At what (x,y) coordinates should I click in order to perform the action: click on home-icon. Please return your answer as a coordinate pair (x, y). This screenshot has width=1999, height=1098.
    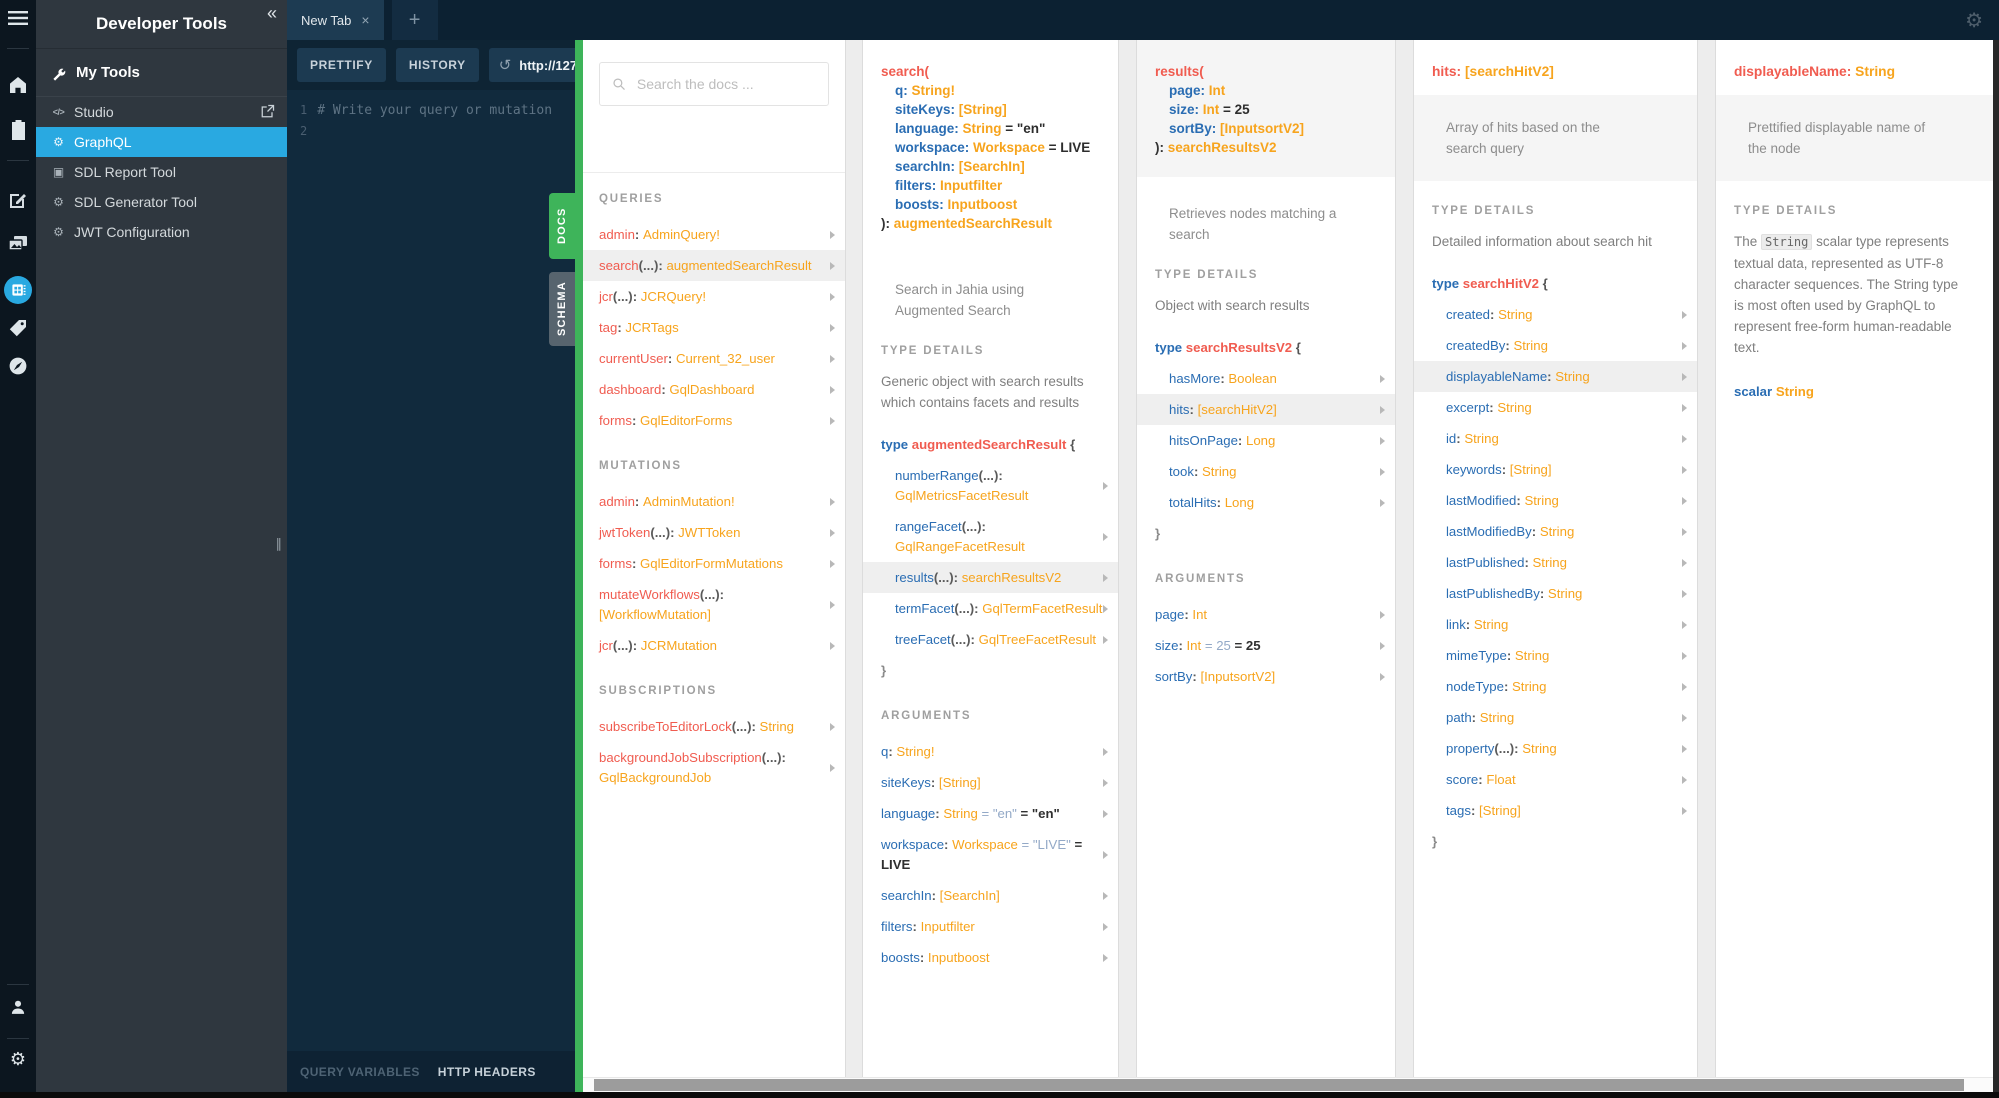
    Looking at the image, I should click on (18, 85).